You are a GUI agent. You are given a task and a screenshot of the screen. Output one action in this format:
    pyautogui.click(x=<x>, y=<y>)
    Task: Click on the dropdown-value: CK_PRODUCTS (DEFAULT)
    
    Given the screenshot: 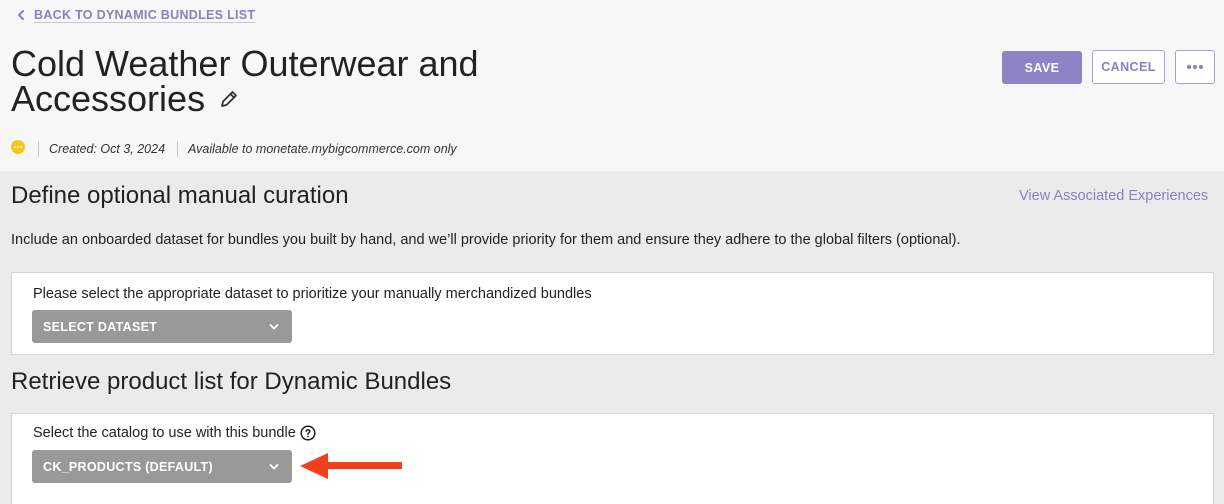 What is the action you would take?
    pyautogui.click(x=128, y=466)
    